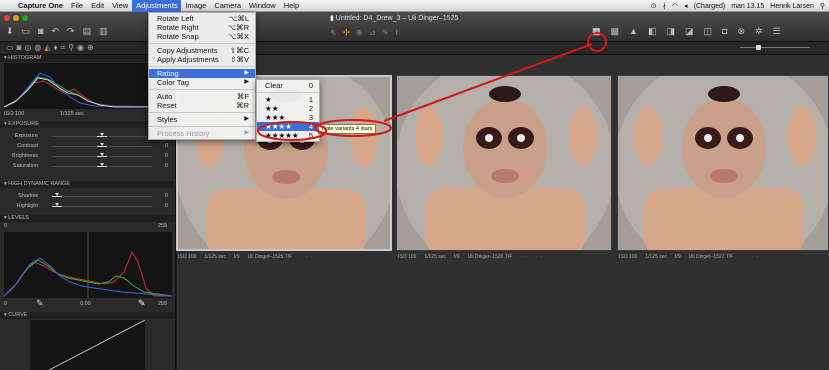 Image resolution: width=829 pixels, height=370 pixels. Describe the element at coordinates (291, 6) in the screenshot. I see `menu-help: Help` at that location.